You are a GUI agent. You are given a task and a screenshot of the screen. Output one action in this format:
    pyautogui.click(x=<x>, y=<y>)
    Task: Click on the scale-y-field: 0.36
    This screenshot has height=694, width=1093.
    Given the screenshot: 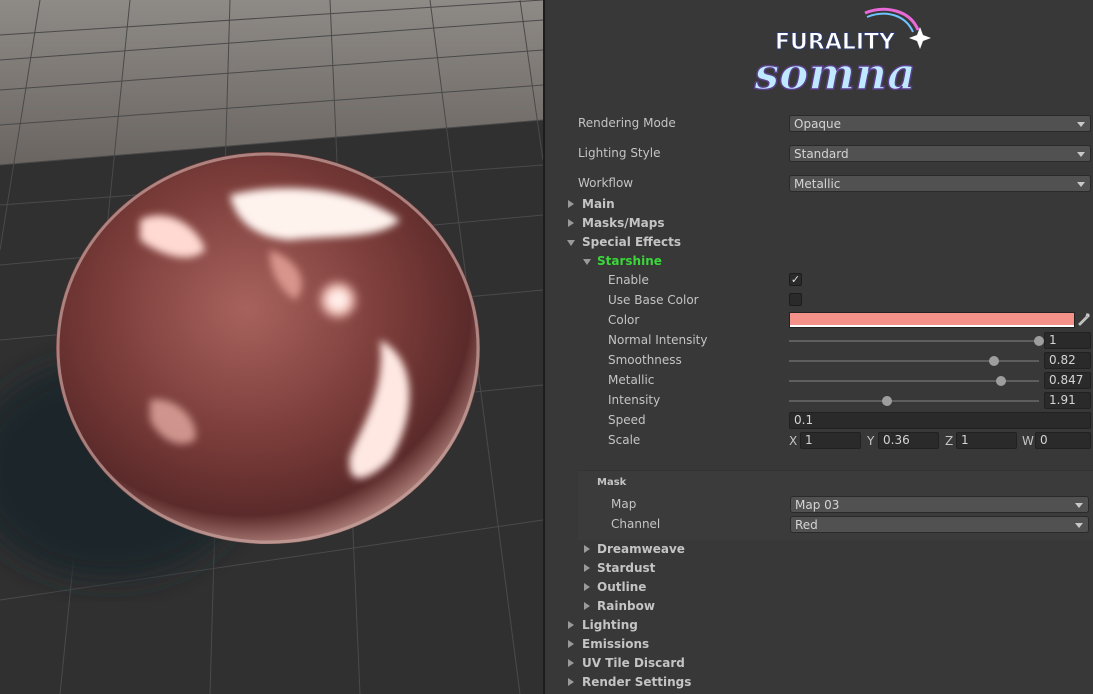 What is the action you would take?
    pyautogui.click(x=908, y=440)
    